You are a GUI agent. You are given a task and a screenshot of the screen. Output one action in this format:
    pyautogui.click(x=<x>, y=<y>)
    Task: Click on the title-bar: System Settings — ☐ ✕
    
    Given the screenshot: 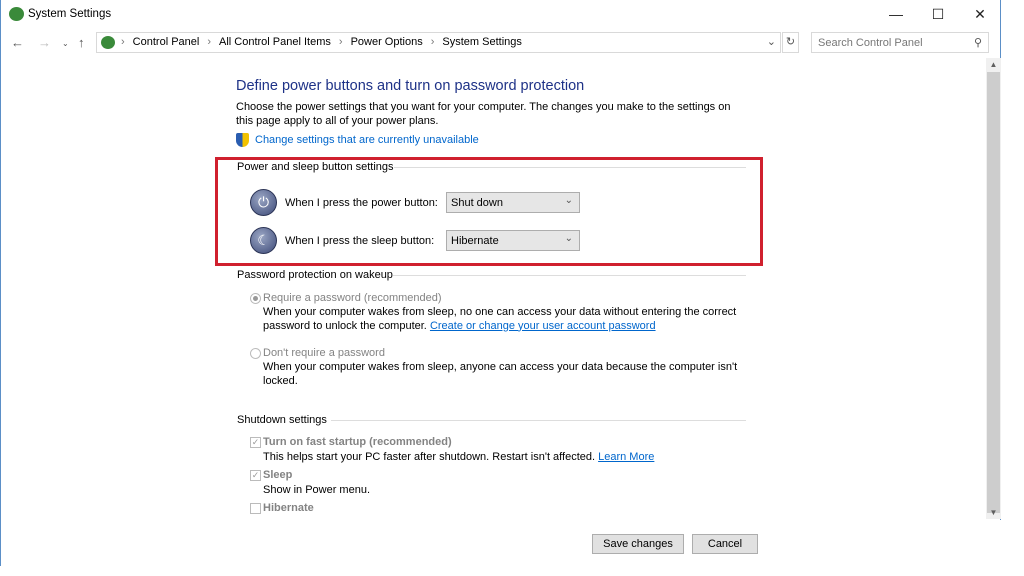 What is the action you would take?
    pyautogui.click(x=501, y=14)
    